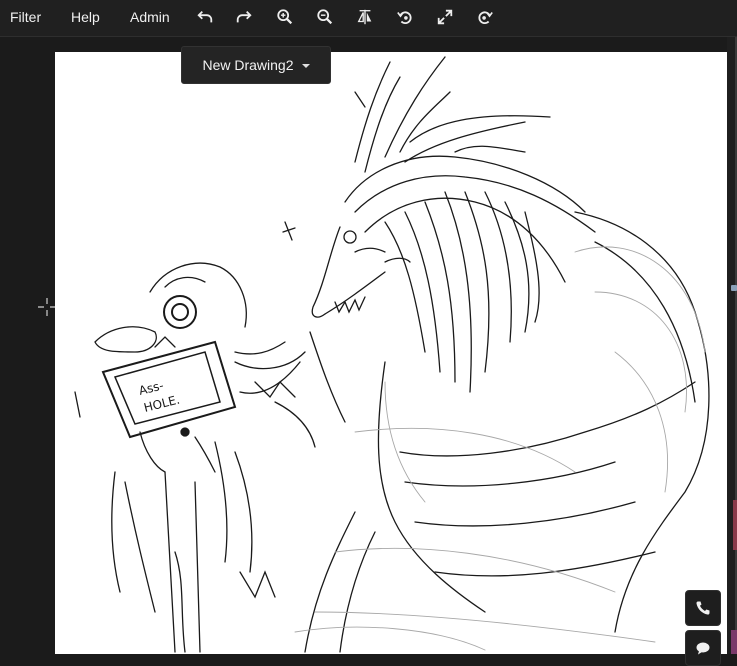 The width and height of the screenshot is (737, 666). Describe the element at coordinates (85, 18) in the screenshot. I see `menu-help: Help` at that location.